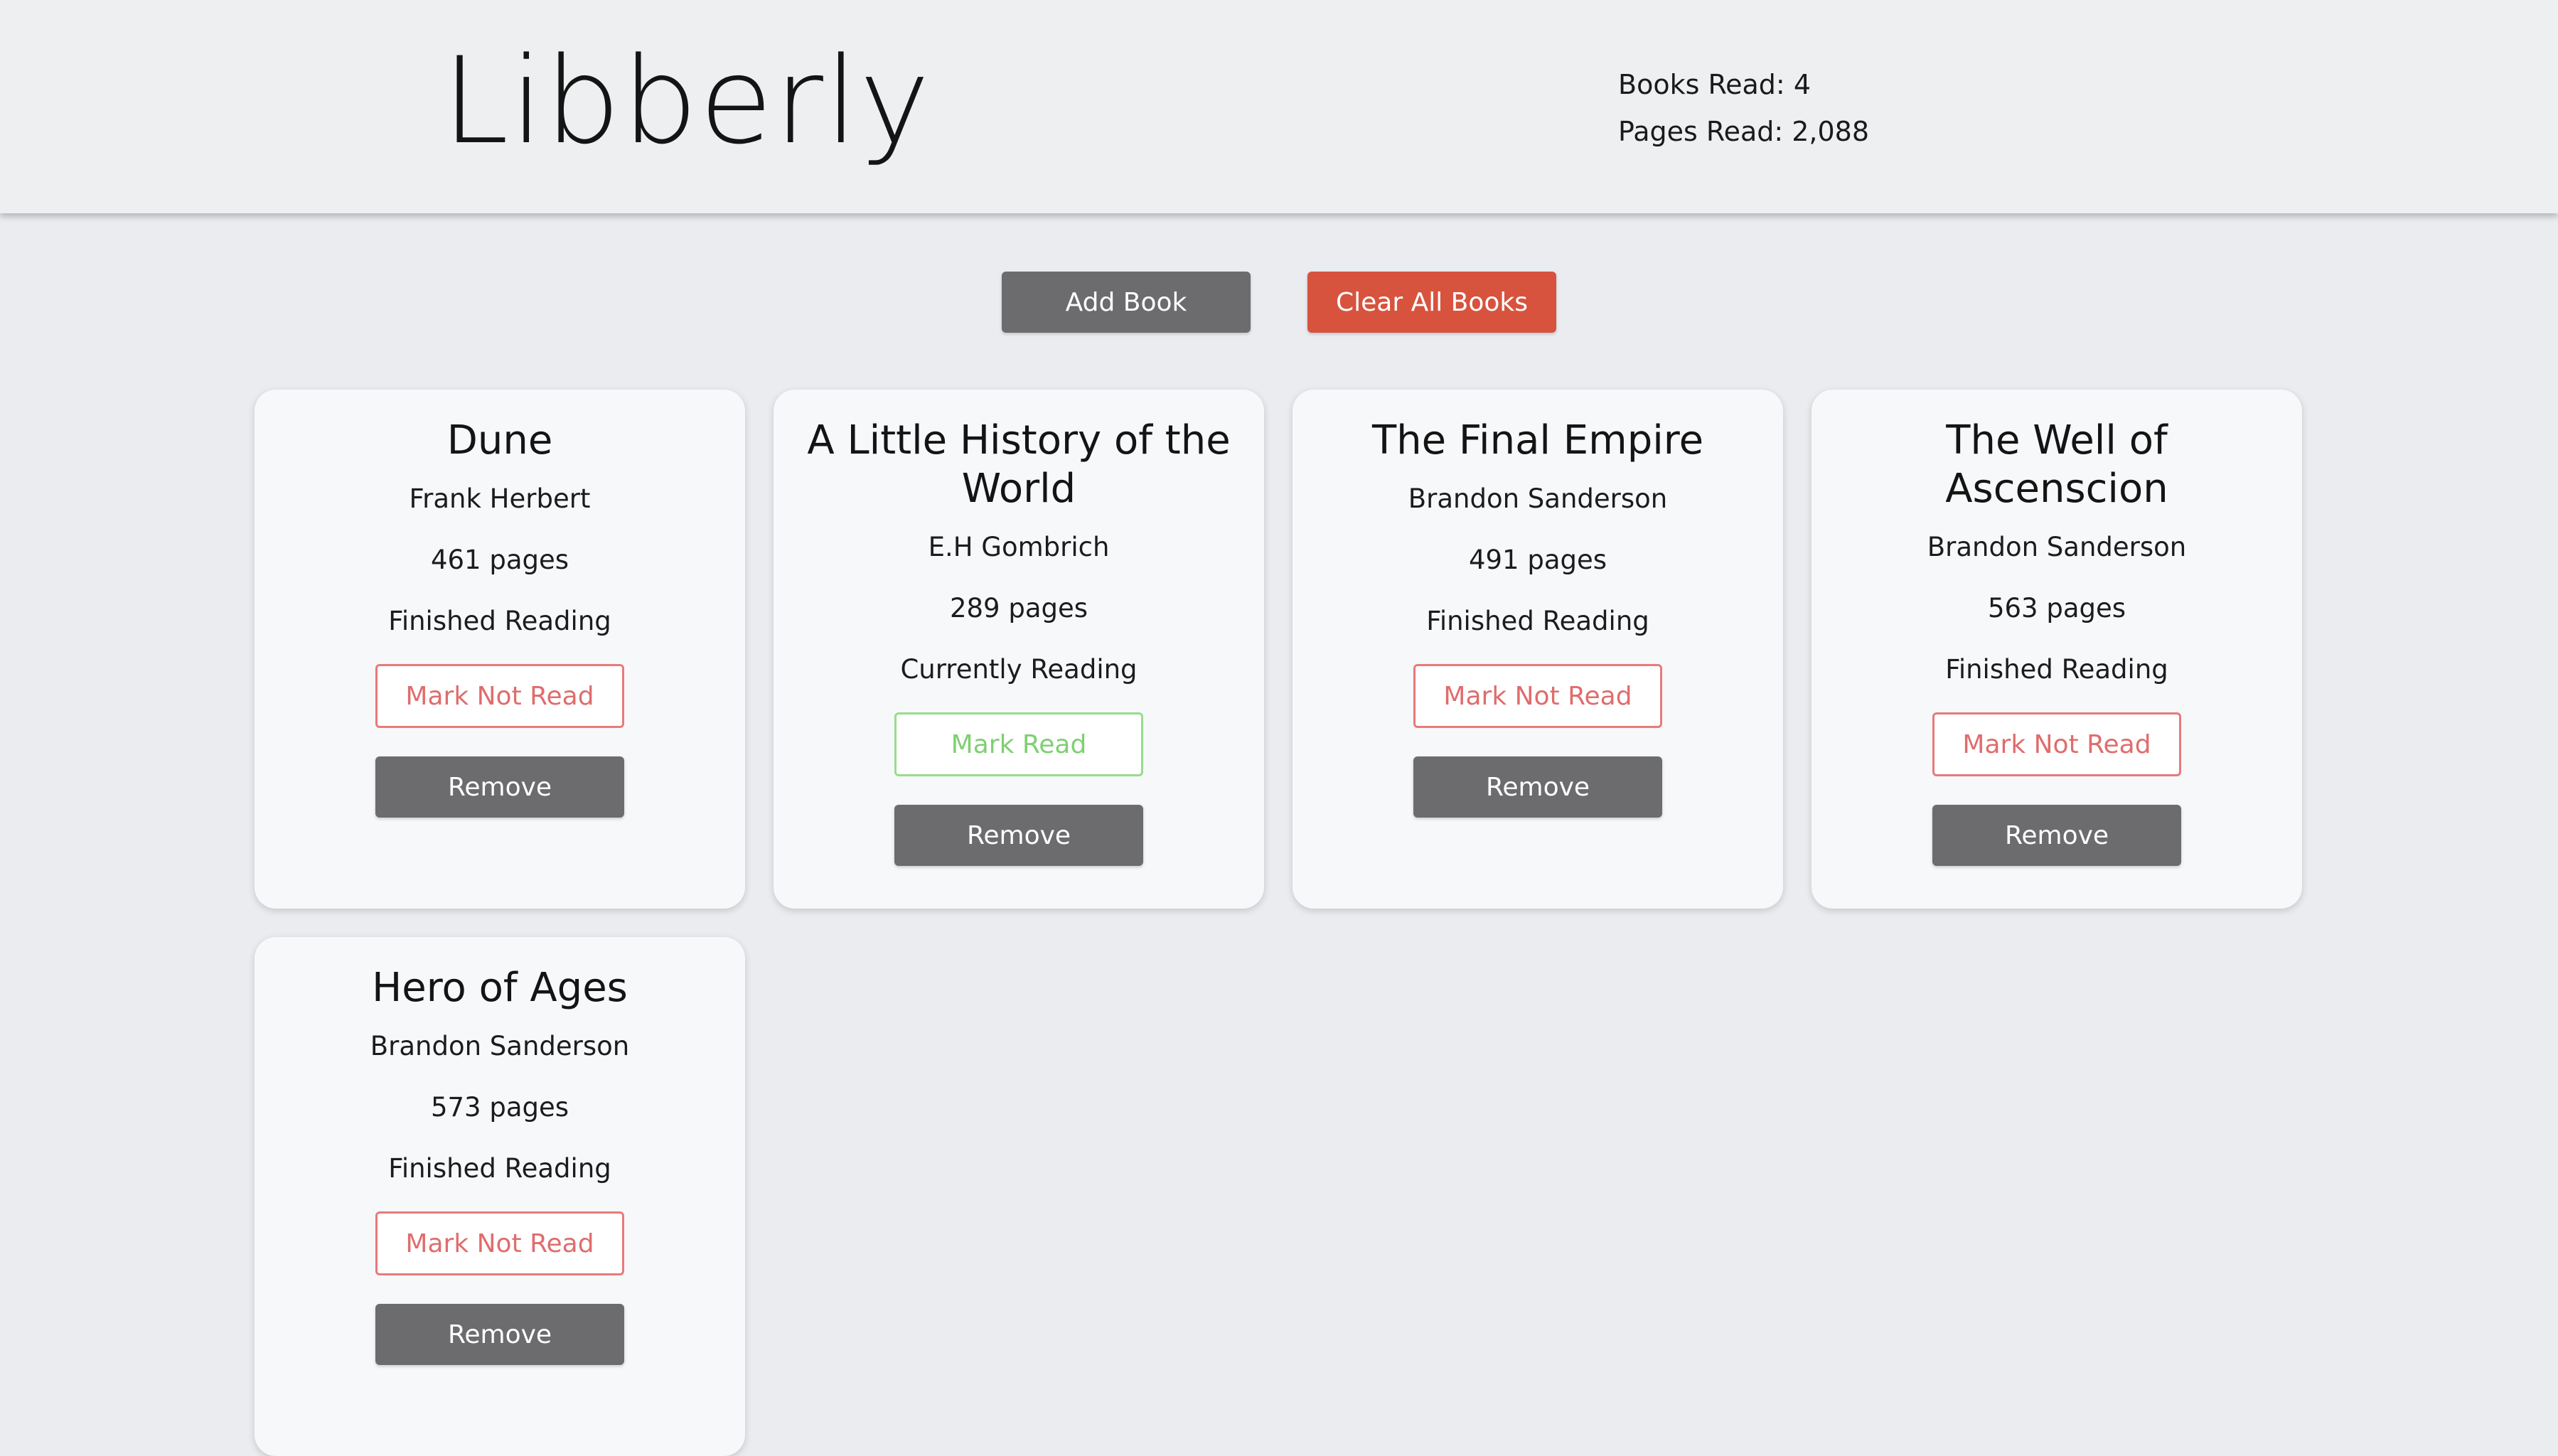  Describe the element at coordinates (1744, 132) in the screenshot. I see `pages-read-count: Pages Read: 2,088` at that location.